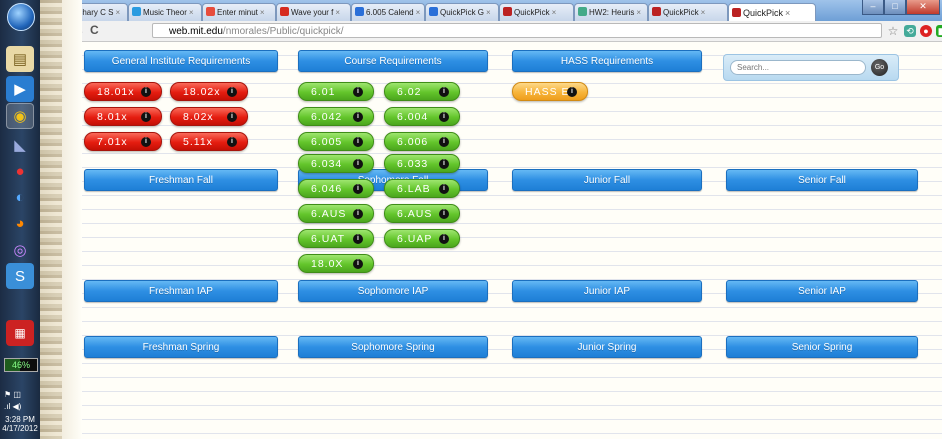 This screenshot has width=942, height=439. I want to click on class-pill: 18.01x i, so click(123, 91).